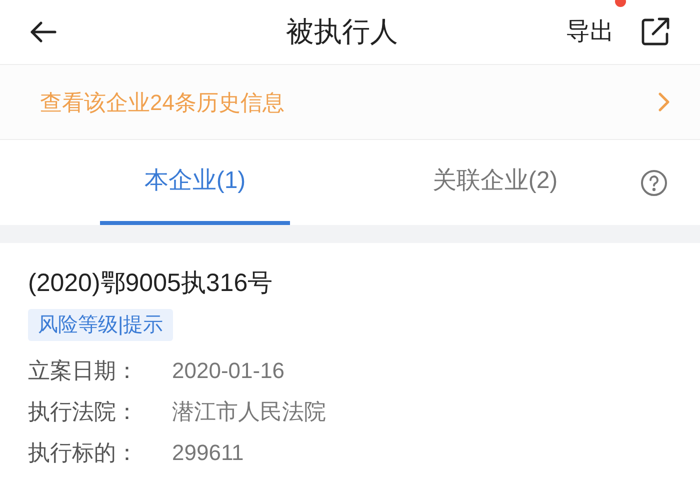 This screenshot has width=700, height=496. I want to click on field-value: 299611, so click(208, 453).